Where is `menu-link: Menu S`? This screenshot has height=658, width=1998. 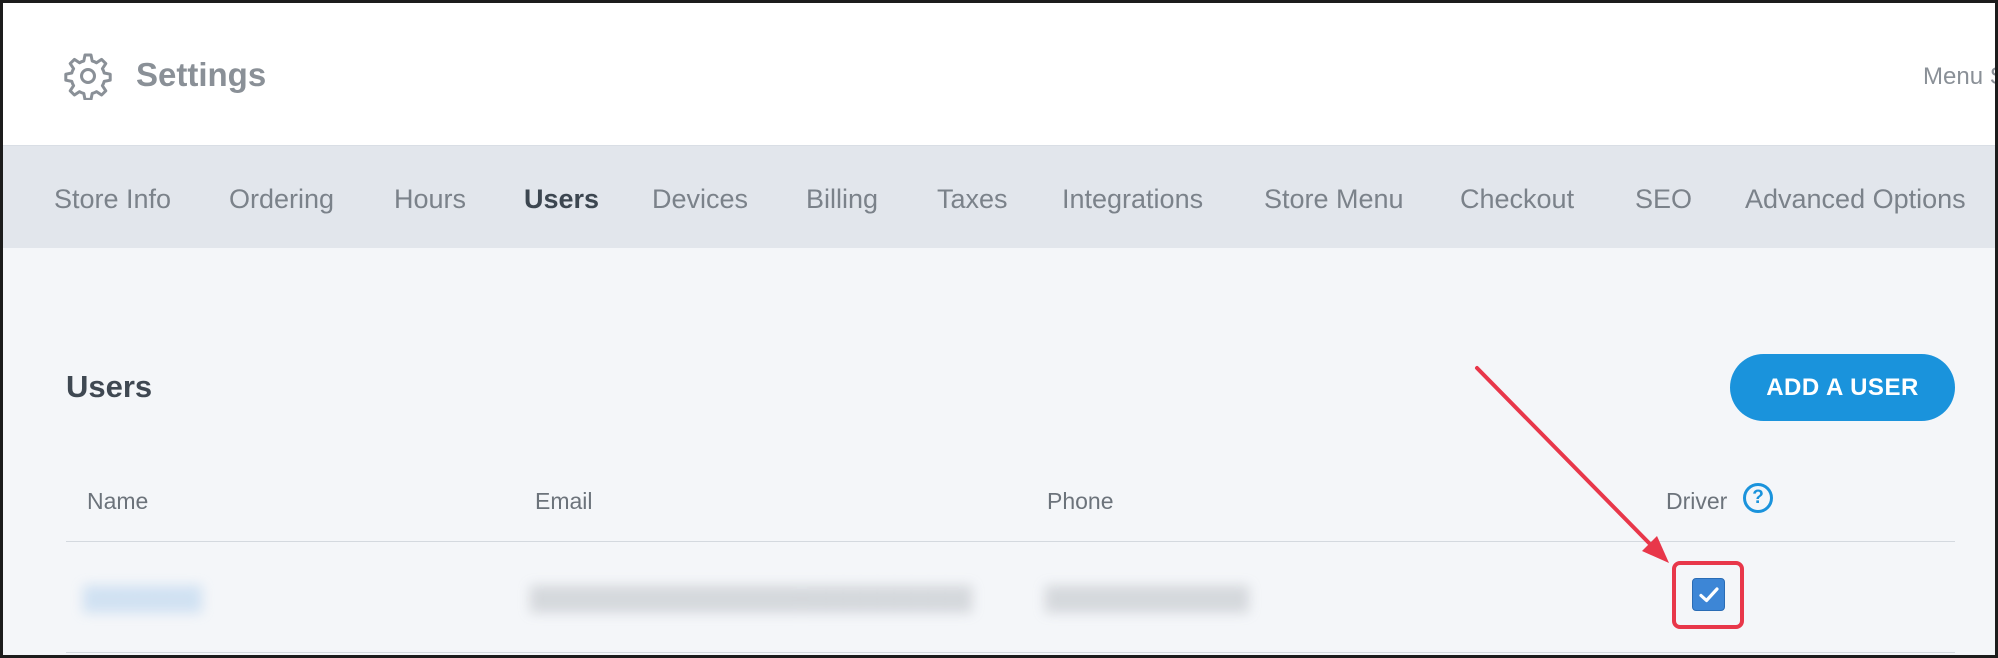 menu-link: Menu S is located at coordinates (1959, 77).